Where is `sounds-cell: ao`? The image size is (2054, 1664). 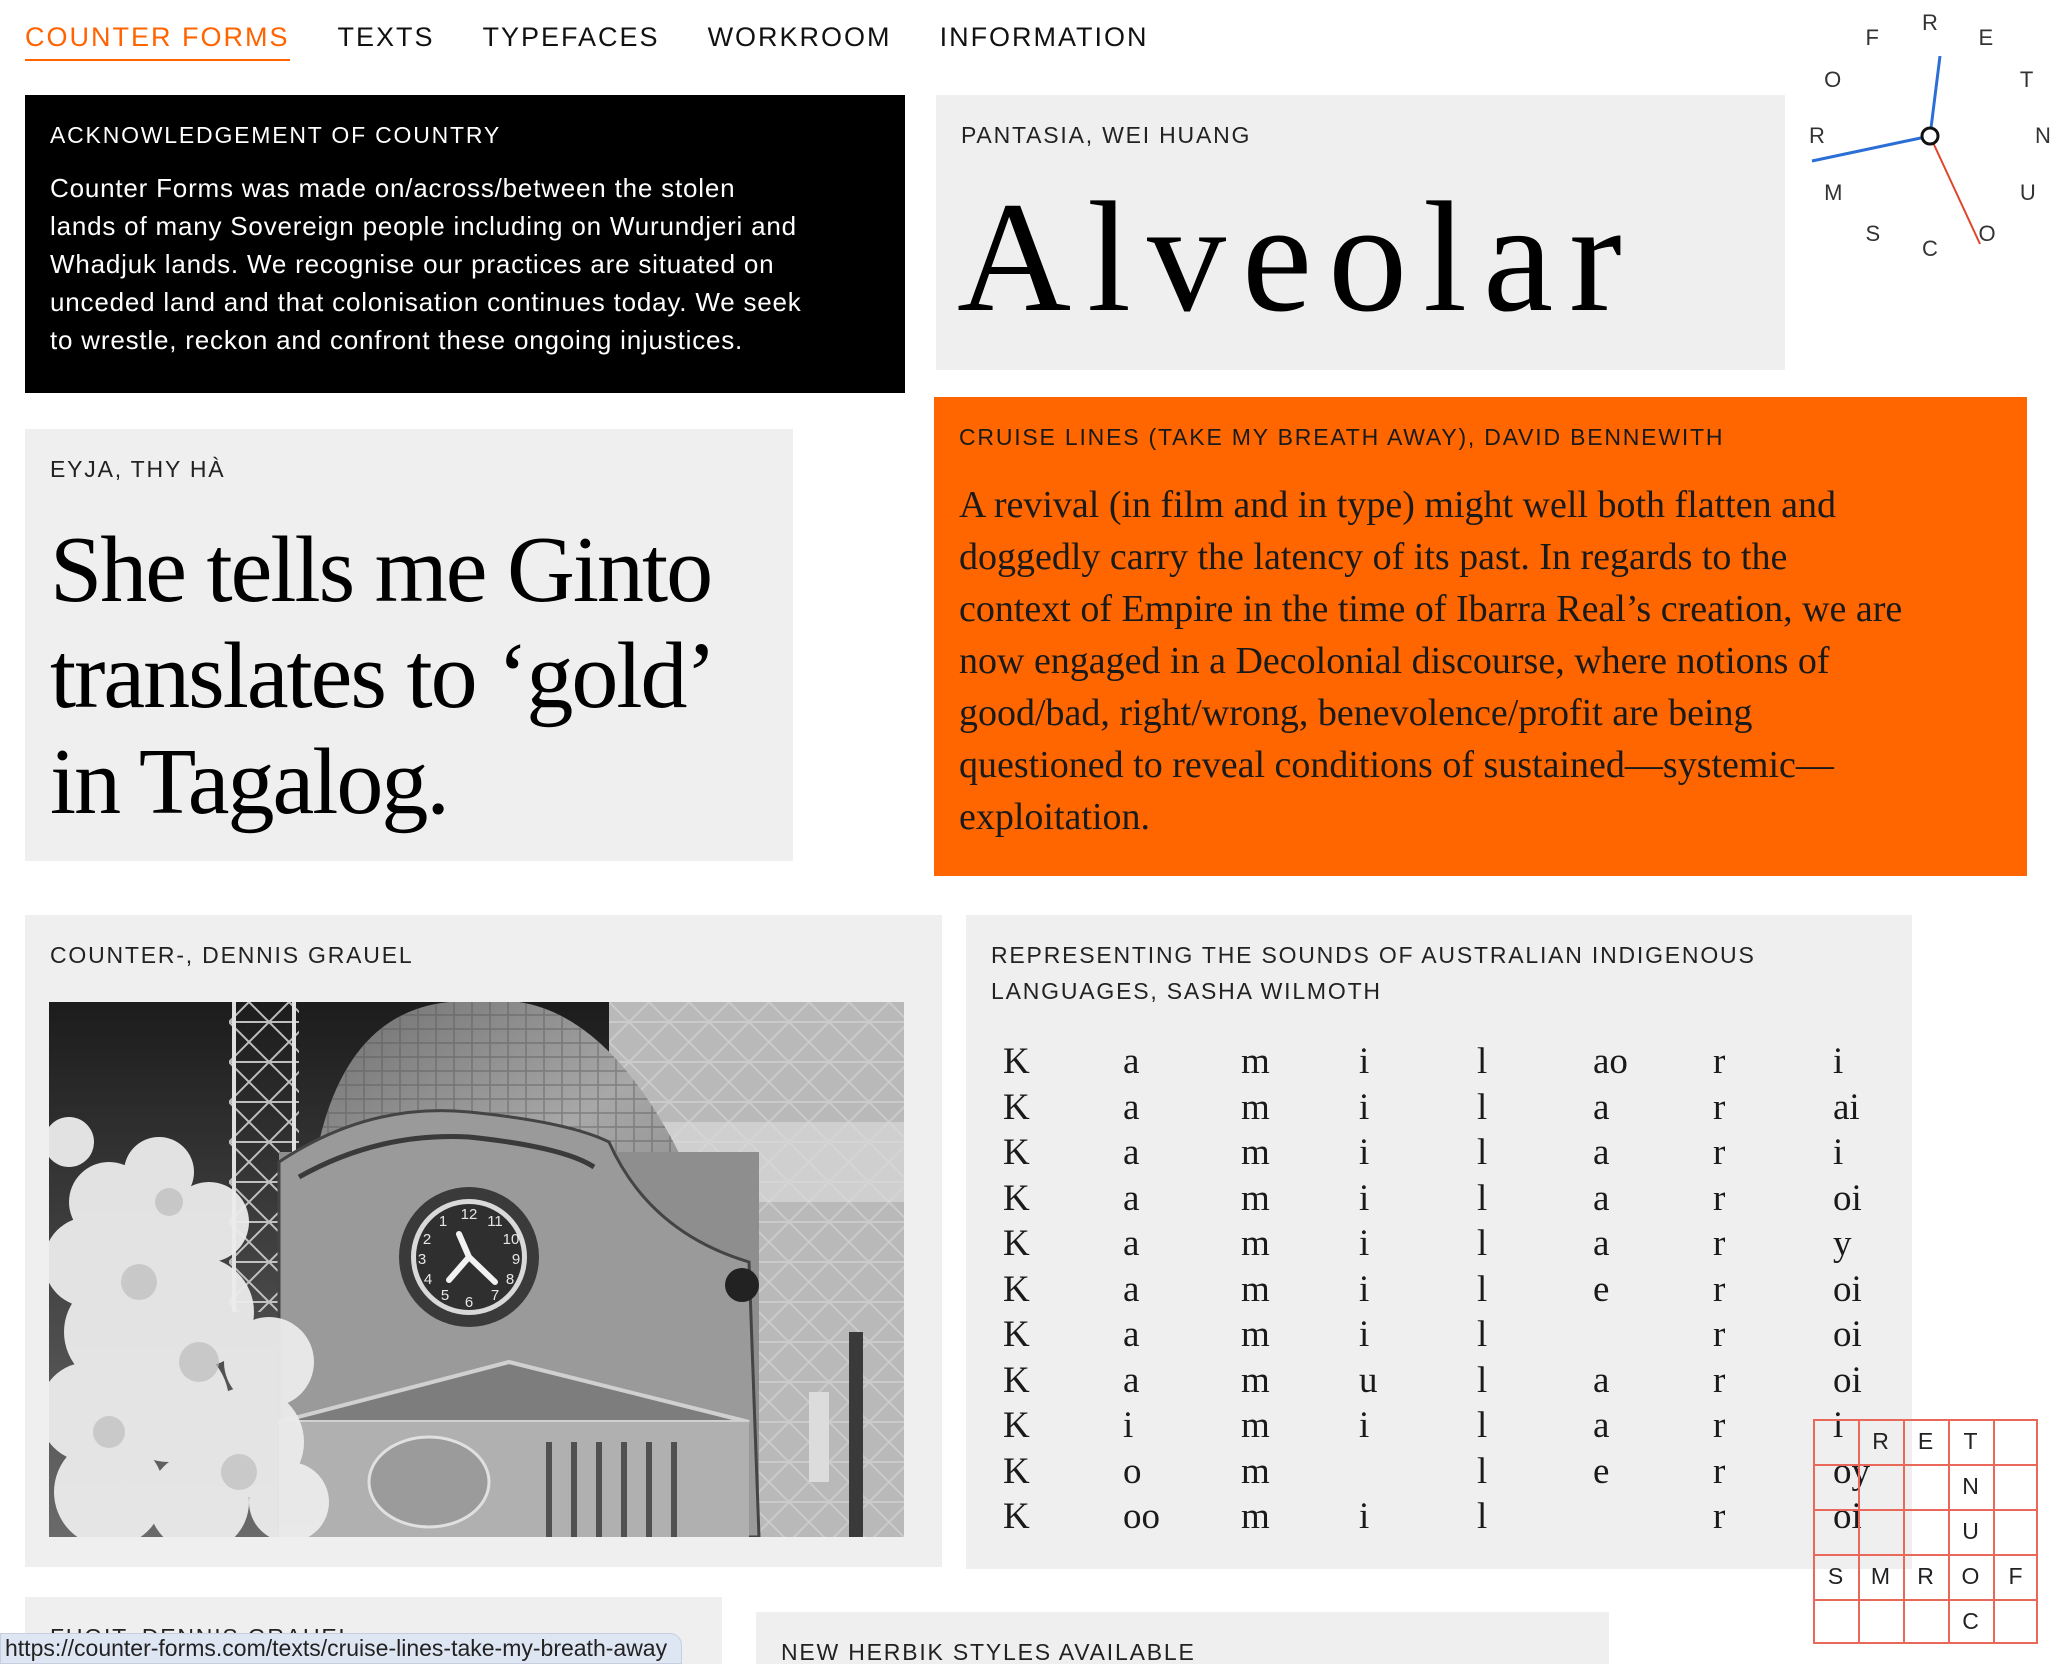
sounds-cell: ao is located at coordinates (1610, 1061).